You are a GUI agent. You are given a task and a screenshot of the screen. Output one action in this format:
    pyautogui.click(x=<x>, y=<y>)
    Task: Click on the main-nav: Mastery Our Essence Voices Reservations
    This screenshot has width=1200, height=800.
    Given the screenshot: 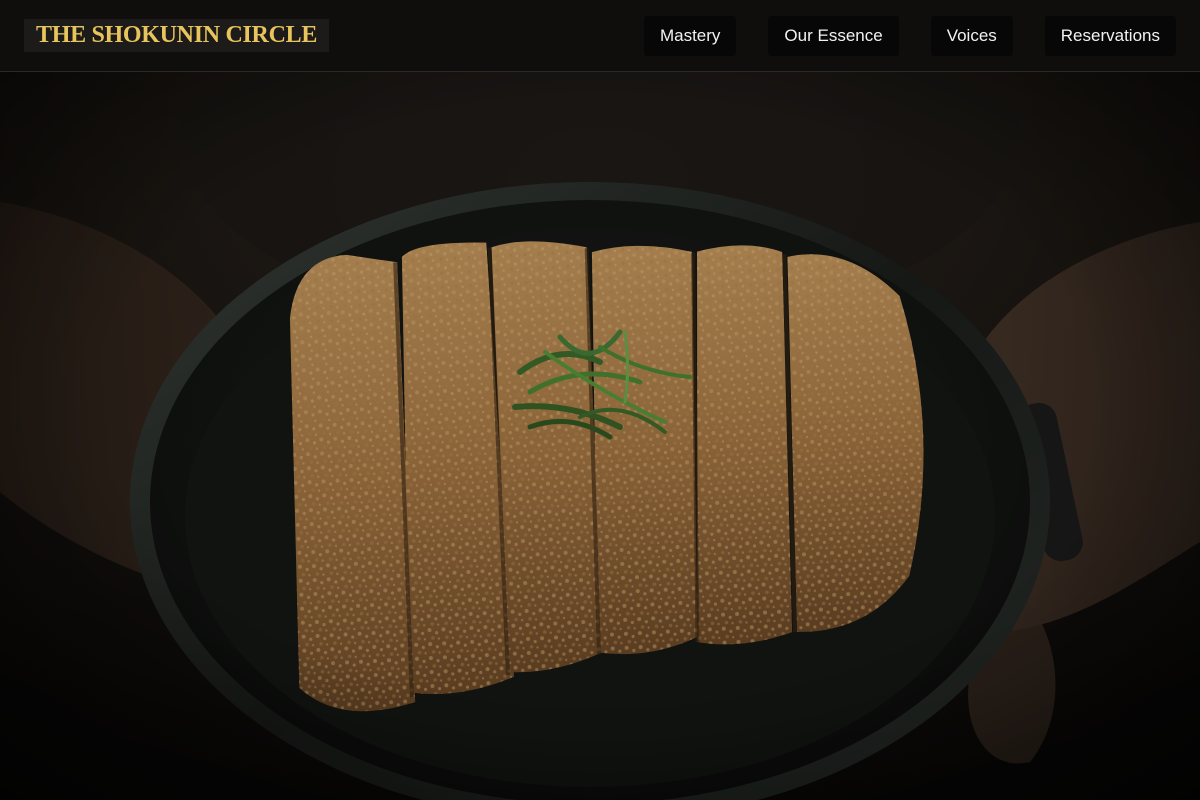 What is the action you would take?
    pyautogui.click(x=909, y=36)
    